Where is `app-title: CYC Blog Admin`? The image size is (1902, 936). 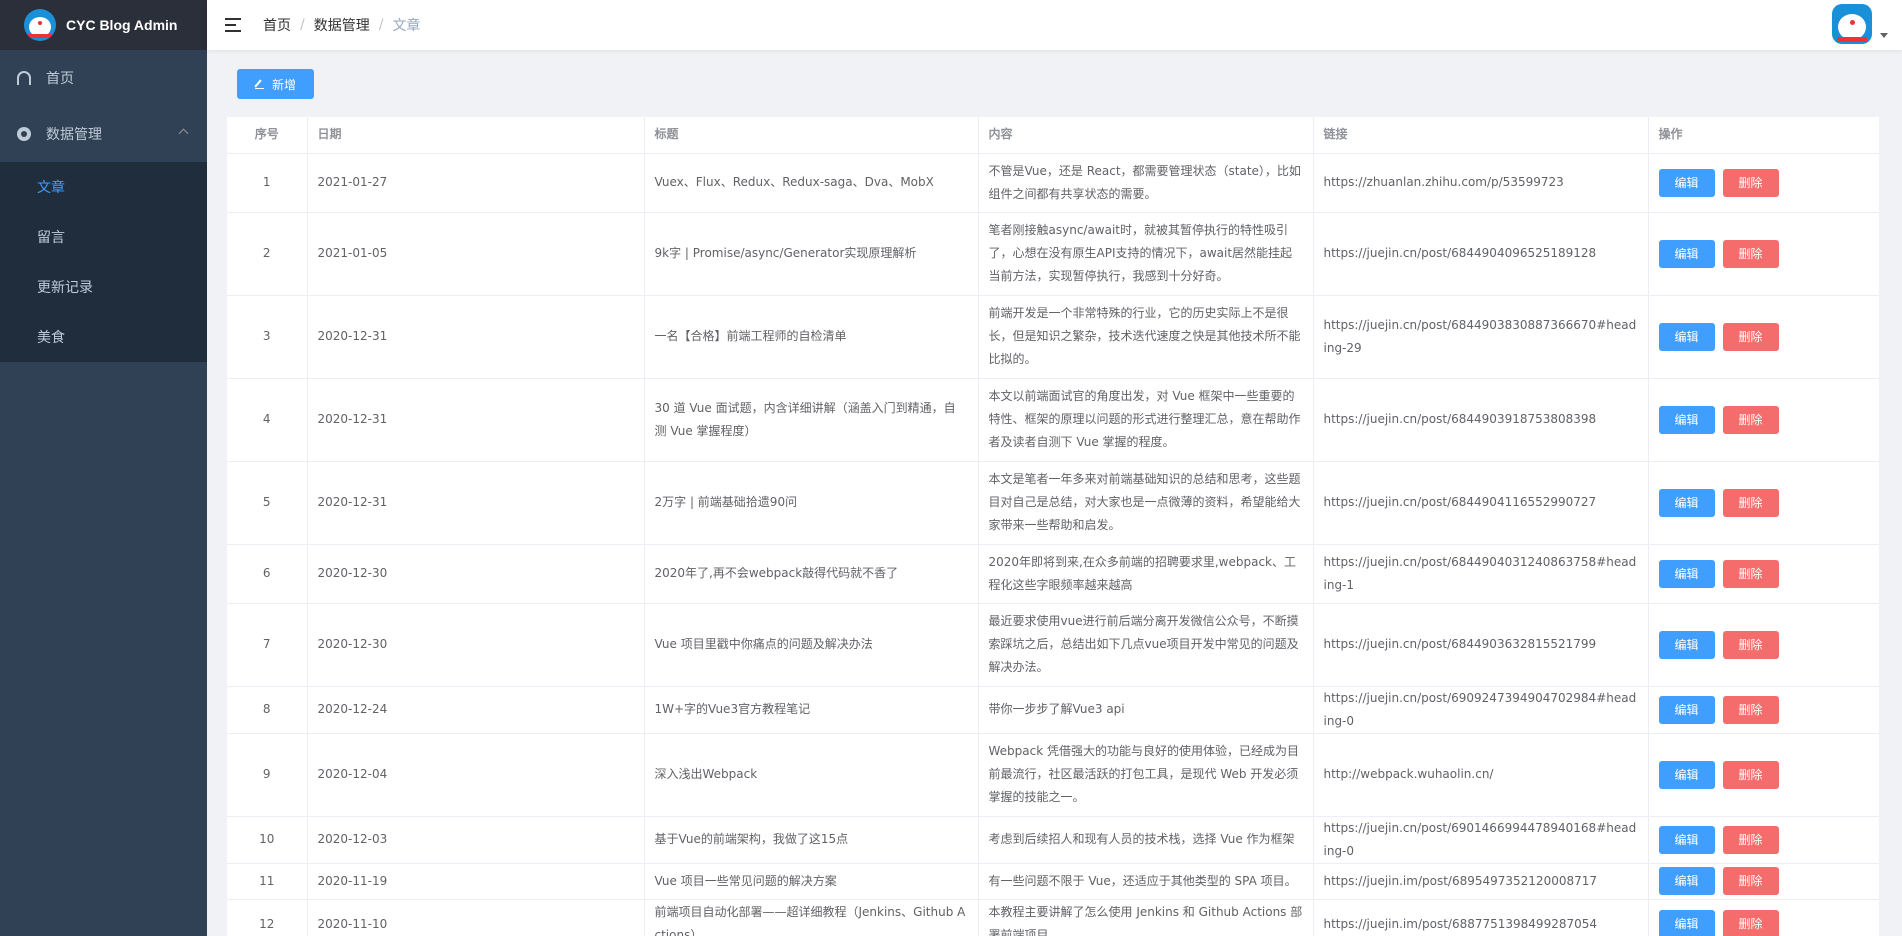
app-title: CYC Blog Admin is located at coordinates (122, 25).